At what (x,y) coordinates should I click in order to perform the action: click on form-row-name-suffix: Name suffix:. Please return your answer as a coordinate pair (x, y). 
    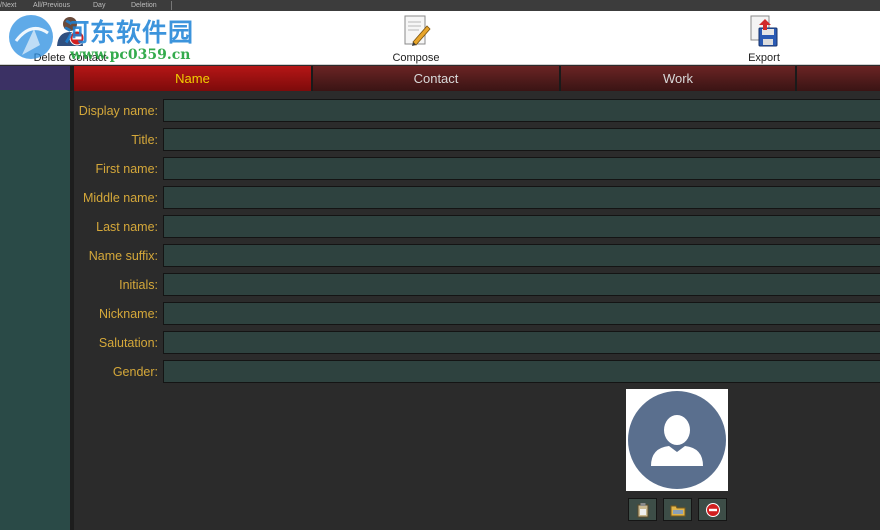
    Looking at the image, I should click on (477, 255).